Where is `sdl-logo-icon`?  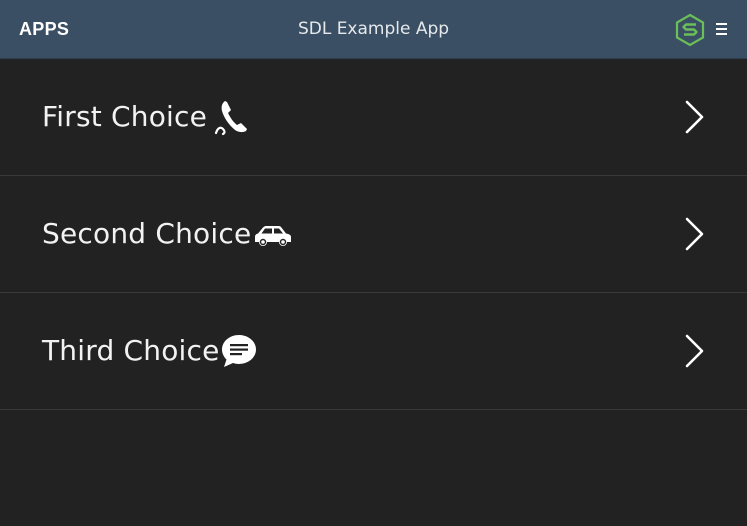
sdl-logo-icon is located at coordinates (690, 30).